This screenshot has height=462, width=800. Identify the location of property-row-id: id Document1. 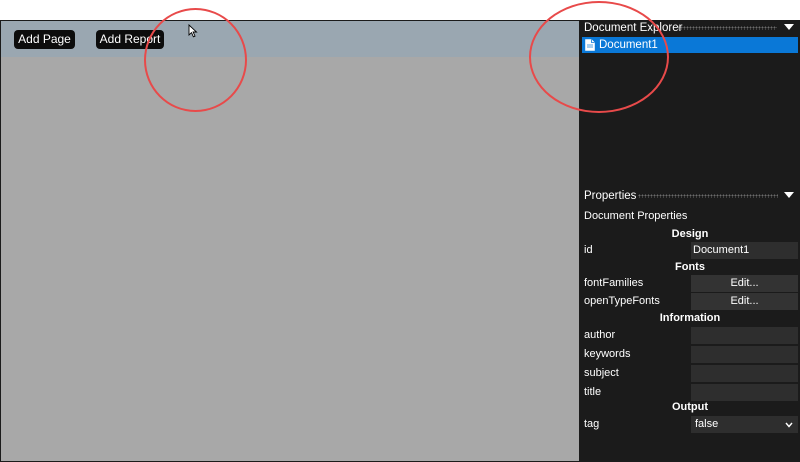
(690, 250).